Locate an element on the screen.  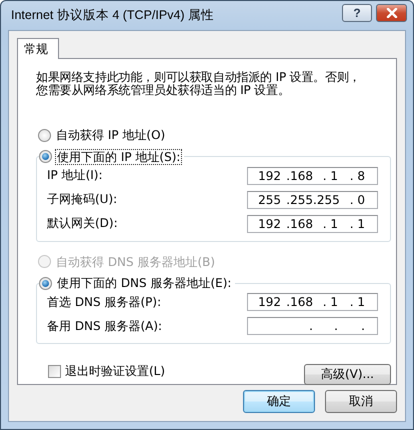
ip-octet: 255 is located at coordinates (269, 200).